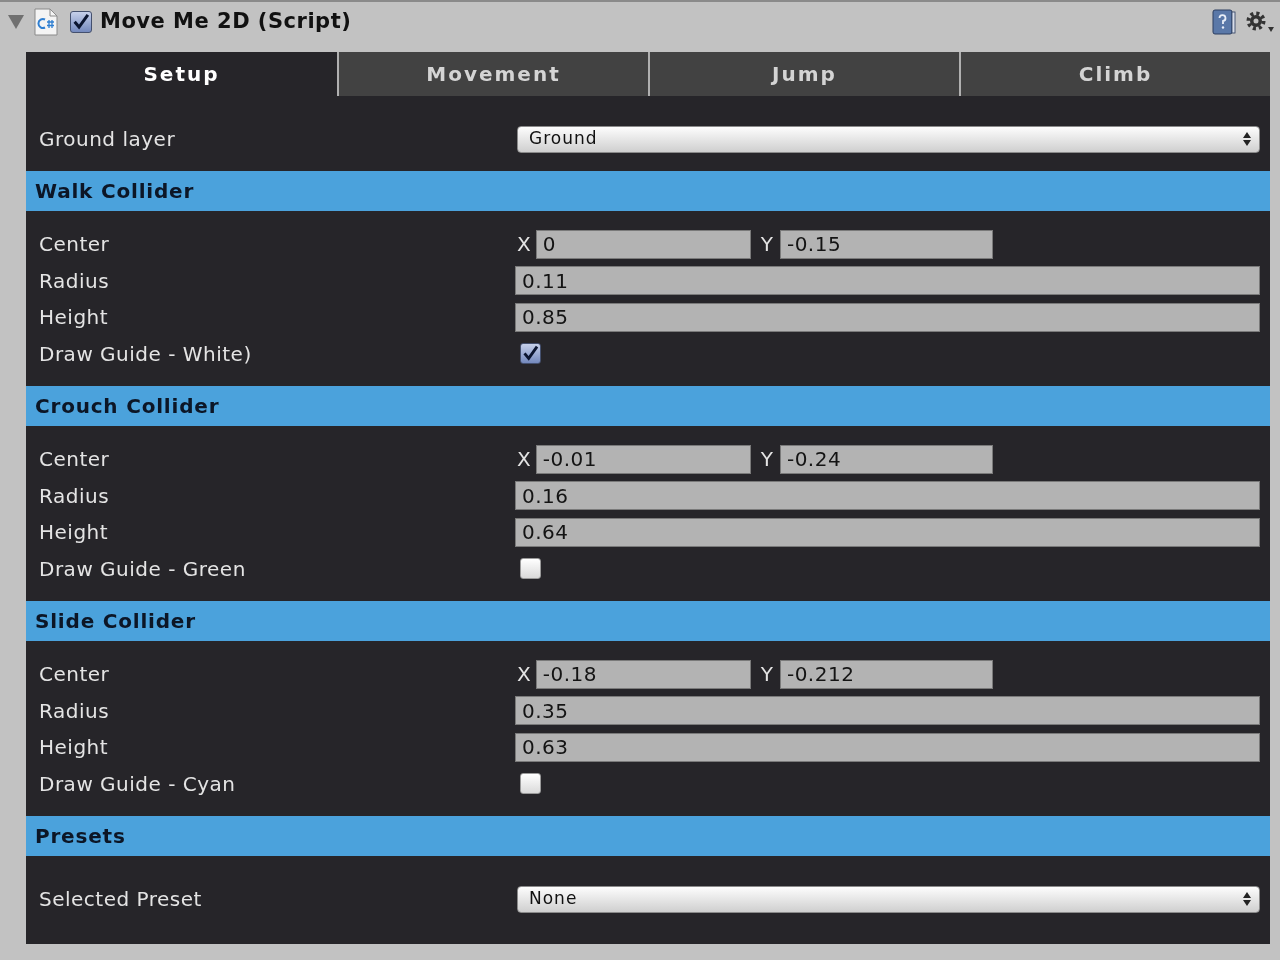 The image size is (1280, 960). Describe the element at coordinates (643, 459) in the screenshot. I see `number-field: -0.01` at that location.